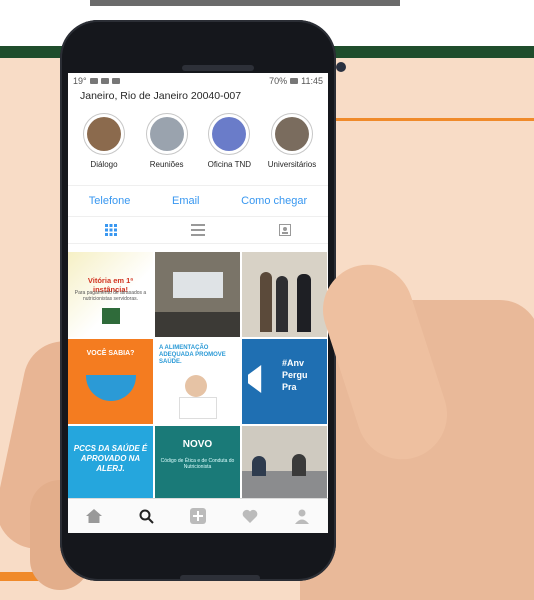  Describe the element at coordinates (197, 324) in the screenshot. I see `audience` at that location.